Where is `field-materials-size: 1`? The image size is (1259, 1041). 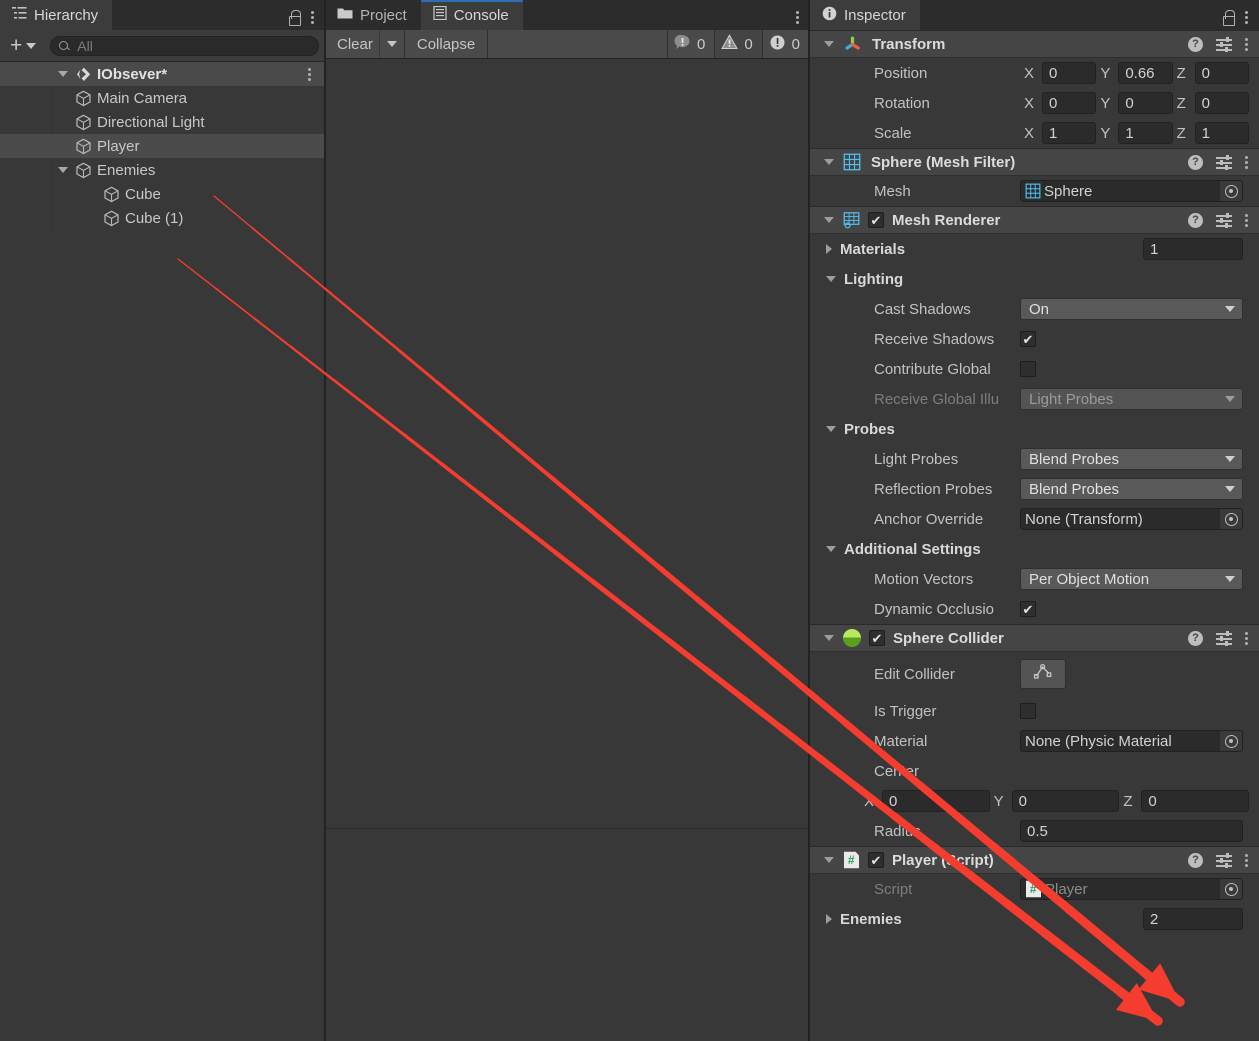 field-materials-size: 1 is located at coordinates (1193, 249).